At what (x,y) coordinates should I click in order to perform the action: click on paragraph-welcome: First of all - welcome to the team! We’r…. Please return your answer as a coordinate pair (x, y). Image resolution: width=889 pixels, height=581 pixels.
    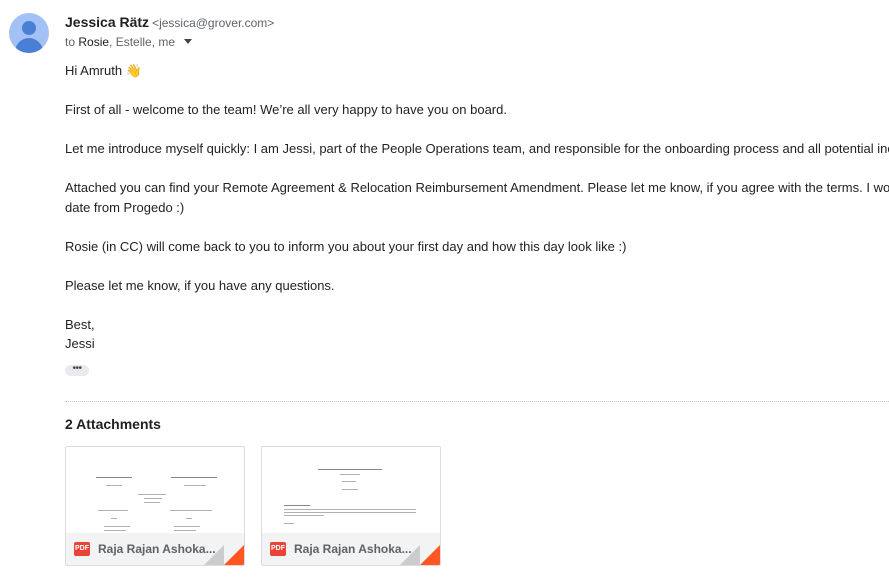
    Looking at the image, I should click on (286, 109).